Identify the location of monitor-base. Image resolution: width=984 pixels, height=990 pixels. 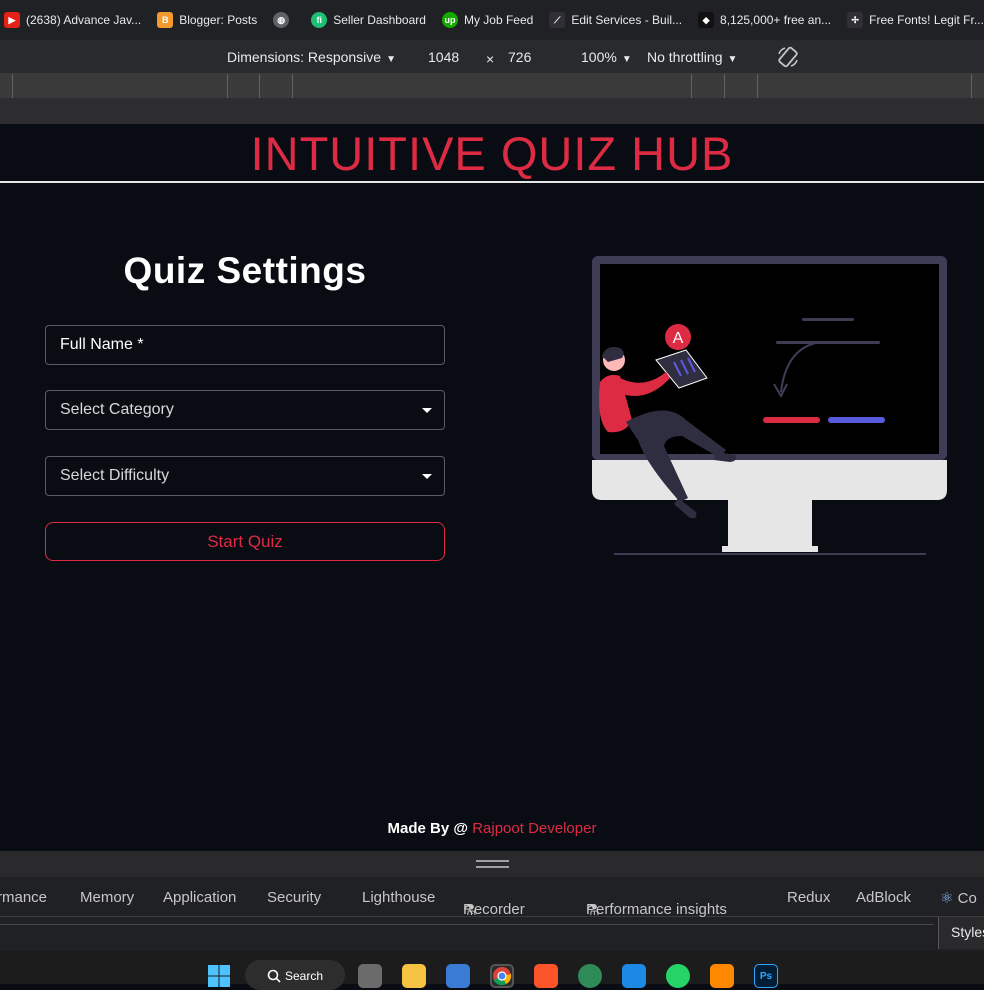
(770, 549).